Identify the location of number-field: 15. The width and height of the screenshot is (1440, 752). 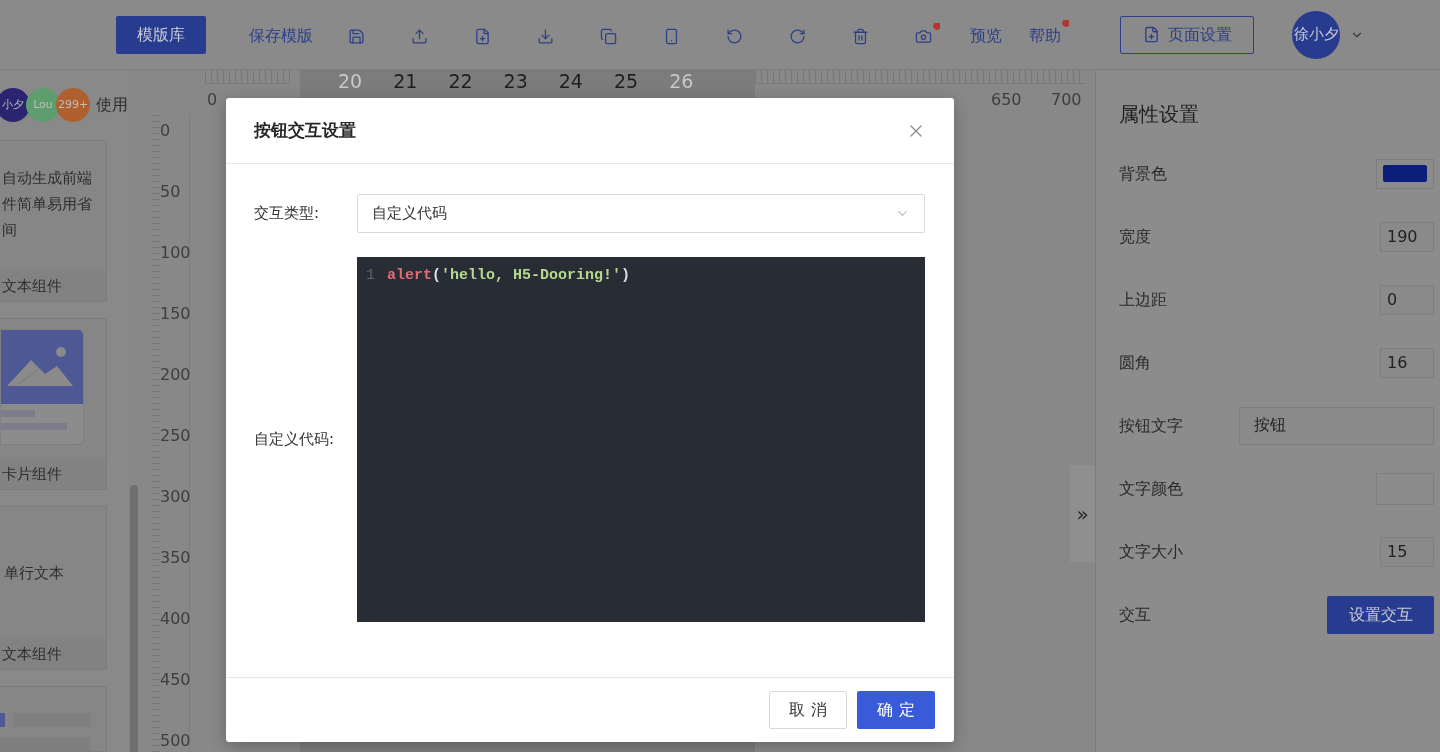
(1407, 551).